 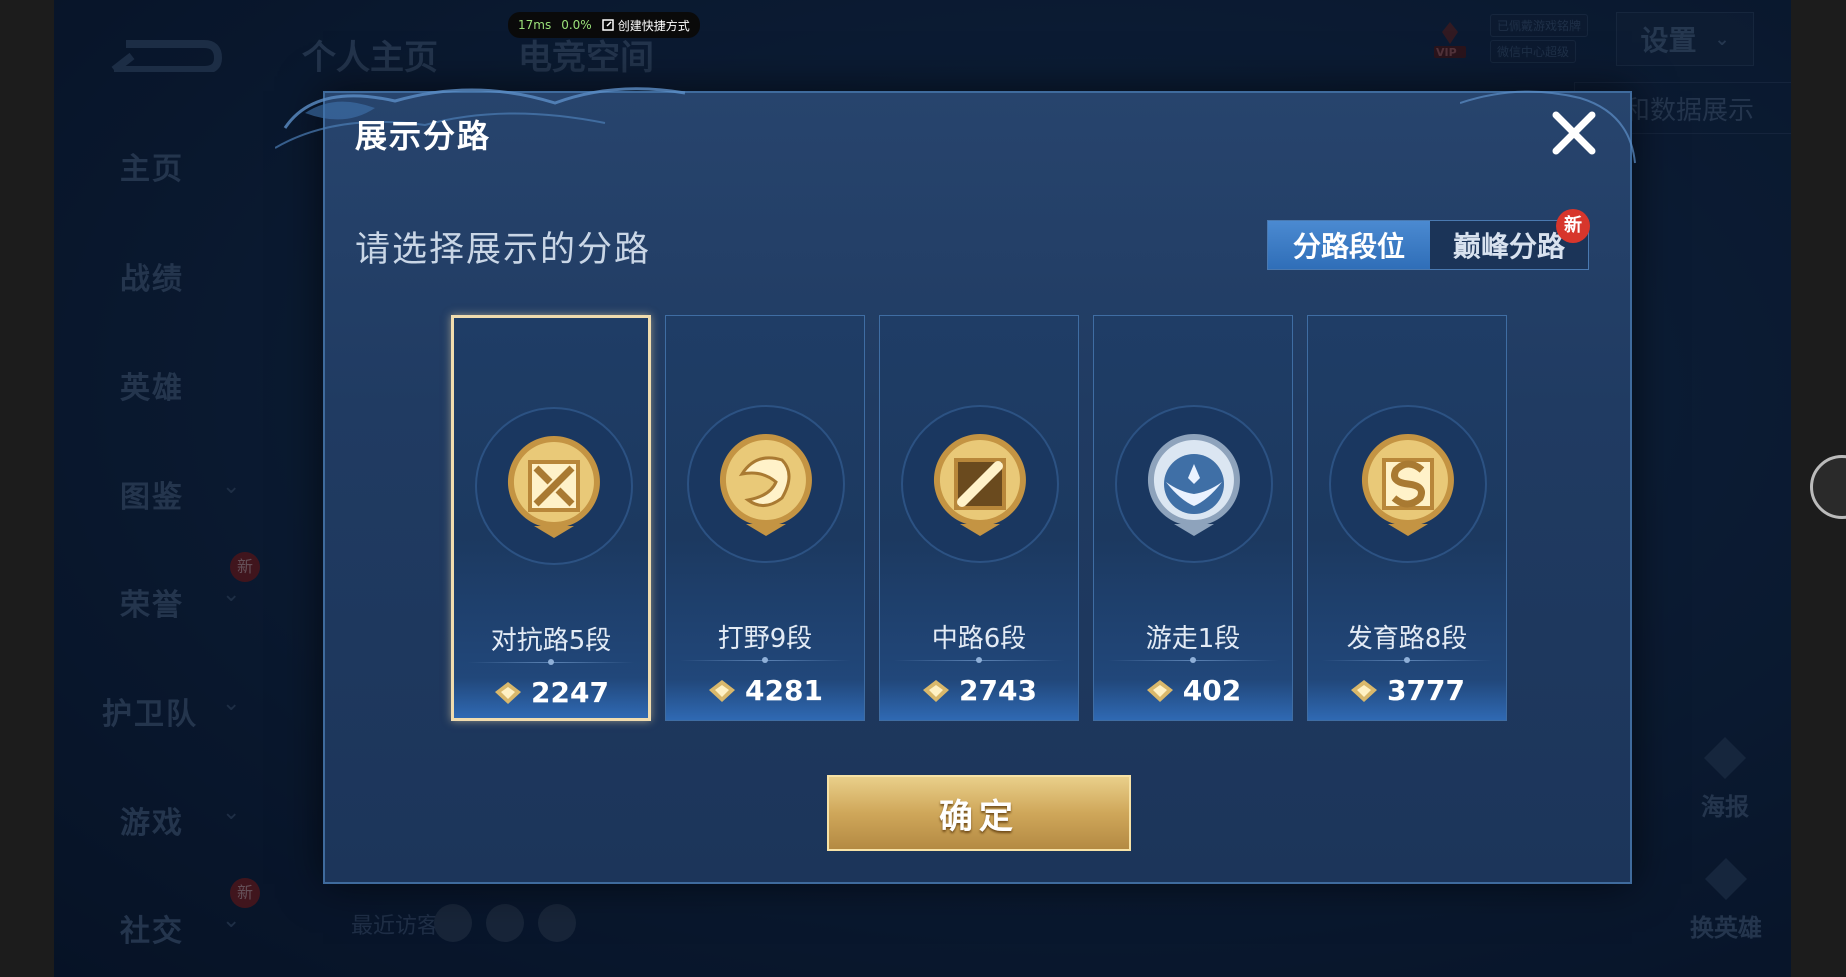 I want to click on lane-name: 打野9段, so click(x=765, y=639).